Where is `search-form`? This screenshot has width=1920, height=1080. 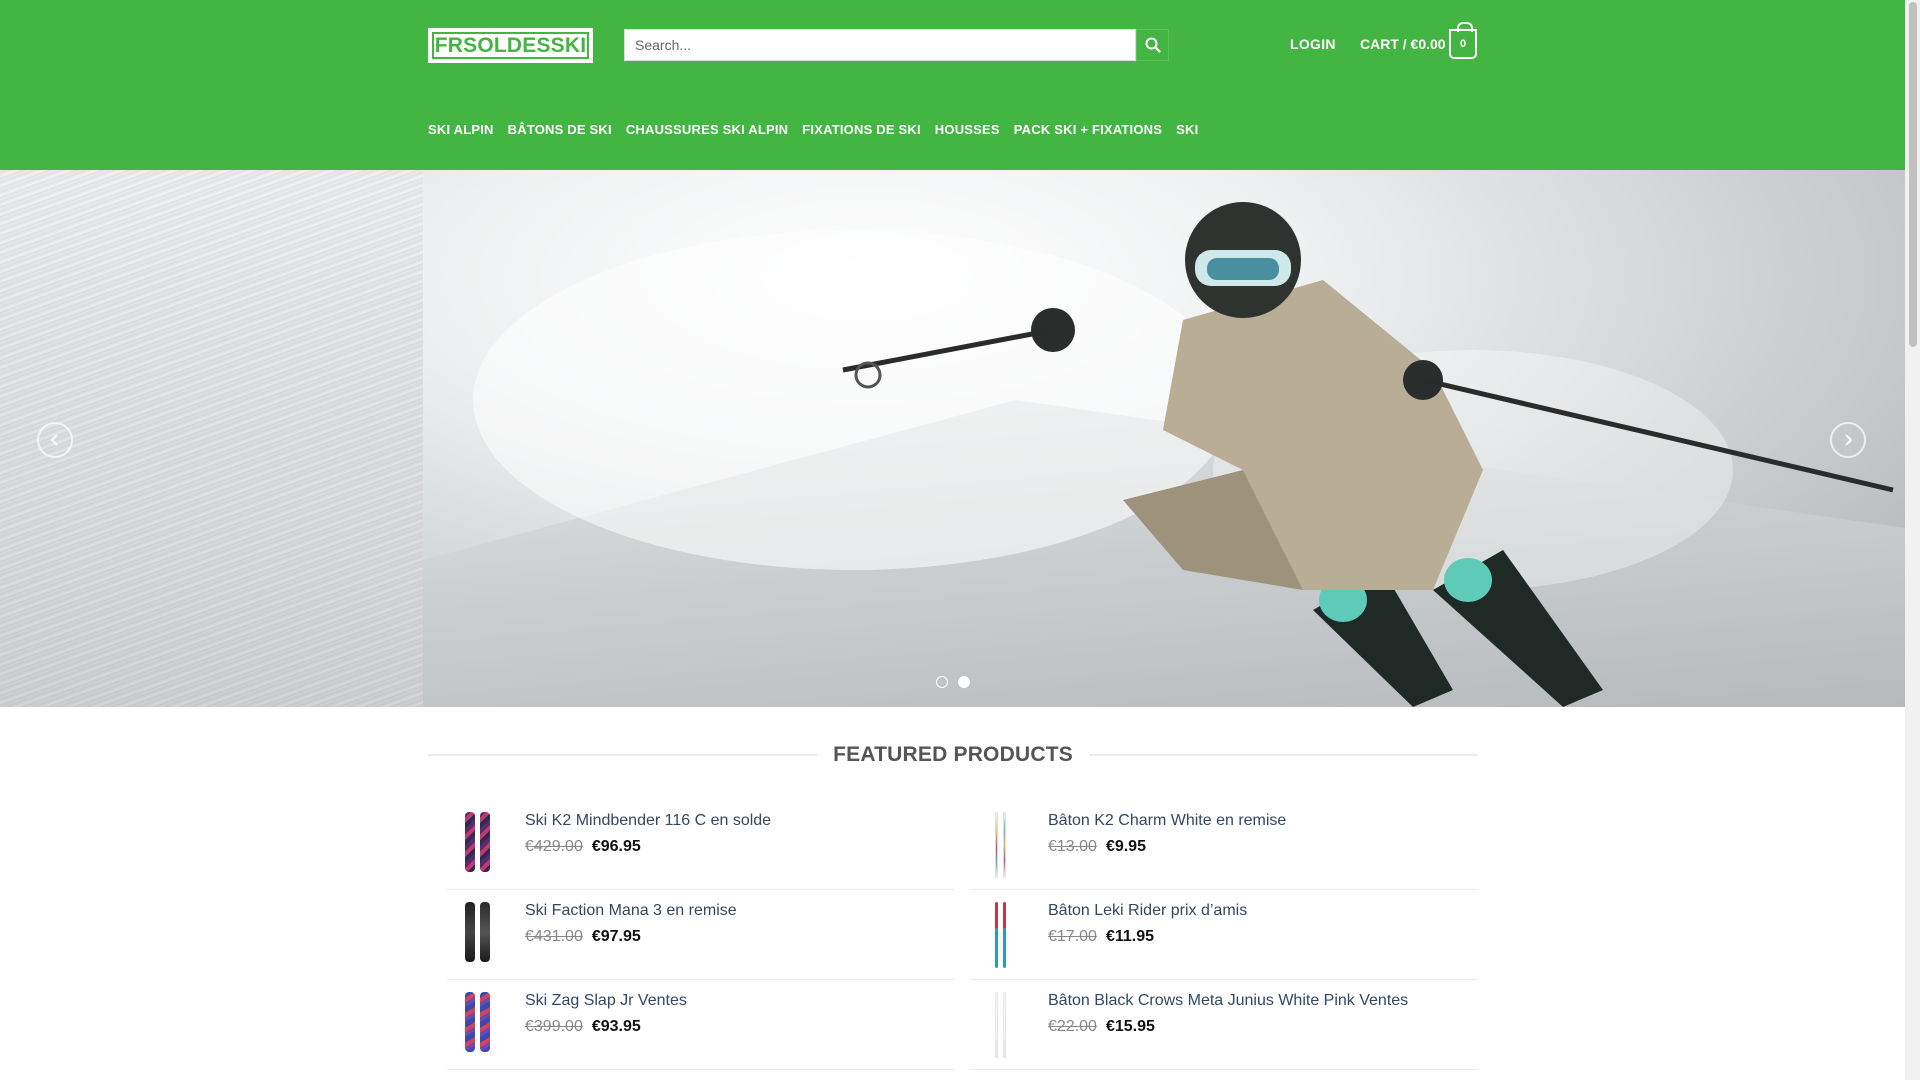 search-form is located at coordinates (896, 45).